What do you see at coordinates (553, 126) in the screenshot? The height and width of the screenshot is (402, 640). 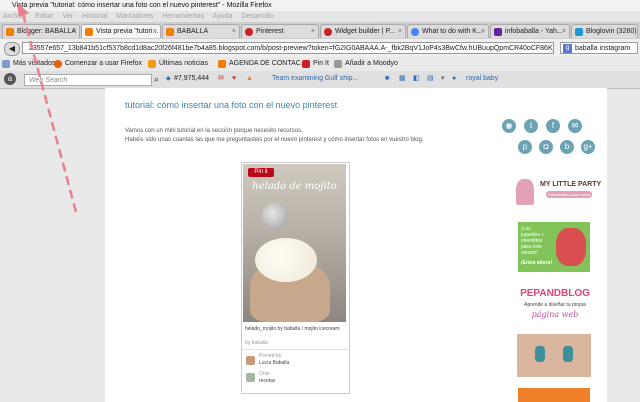 I see `facebook-icon: f` at bounding box center [553, 126].